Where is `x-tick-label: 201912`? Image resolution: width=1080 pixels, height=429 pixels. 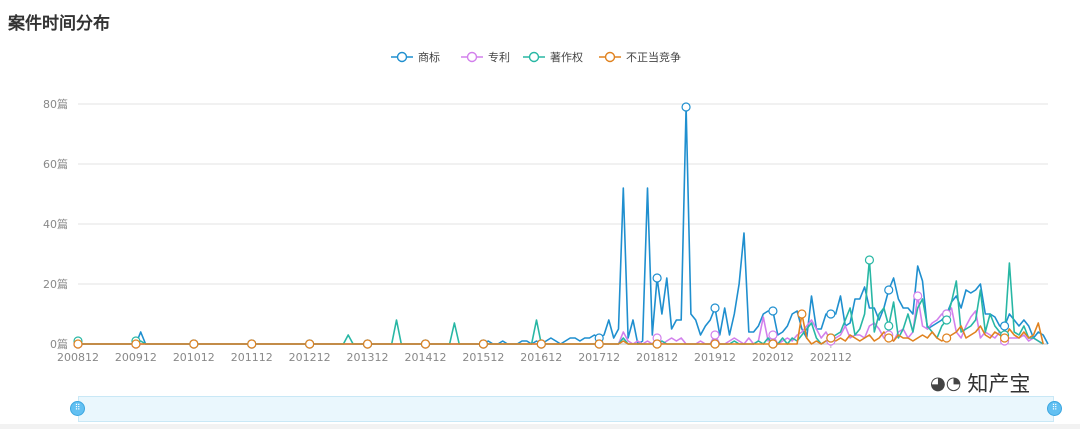 x-tick-label: 201912 is located at coordinates (715, 357).